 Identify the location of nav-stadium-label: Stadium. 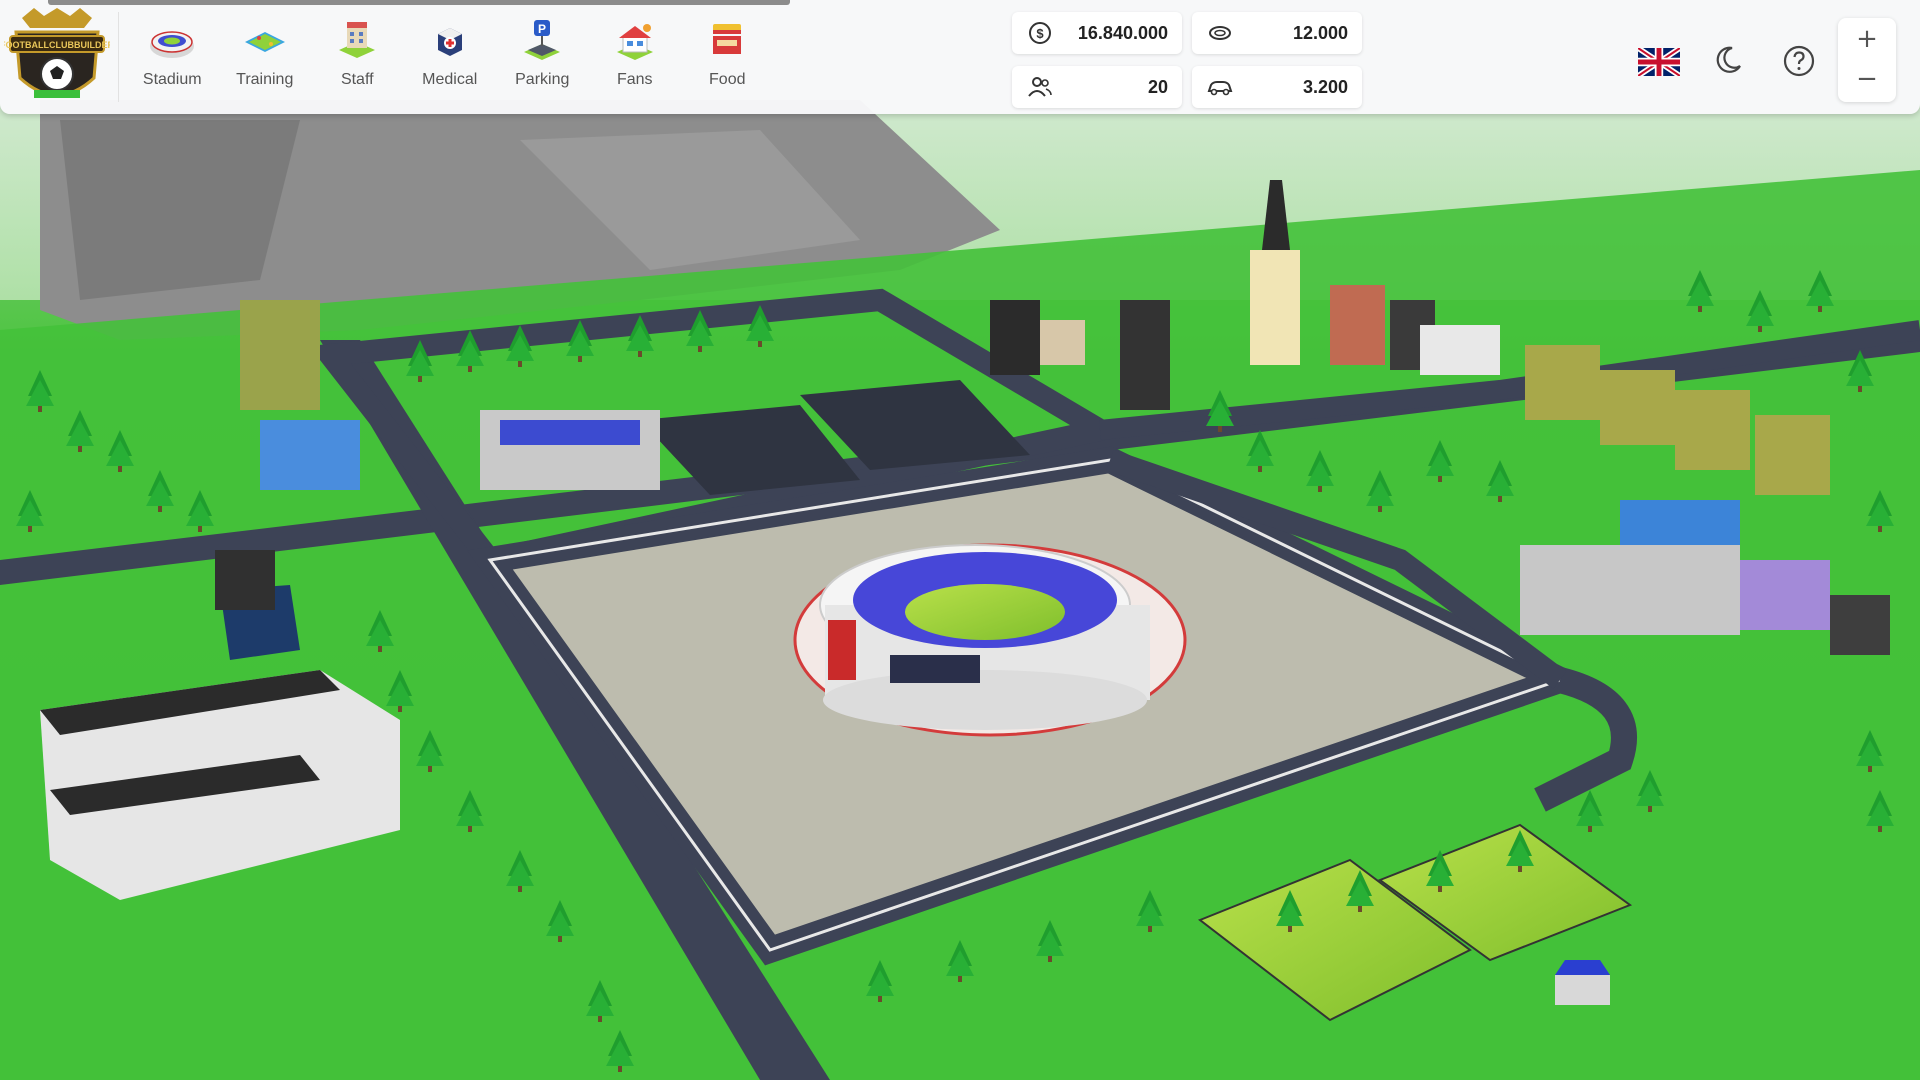
(172, 79).